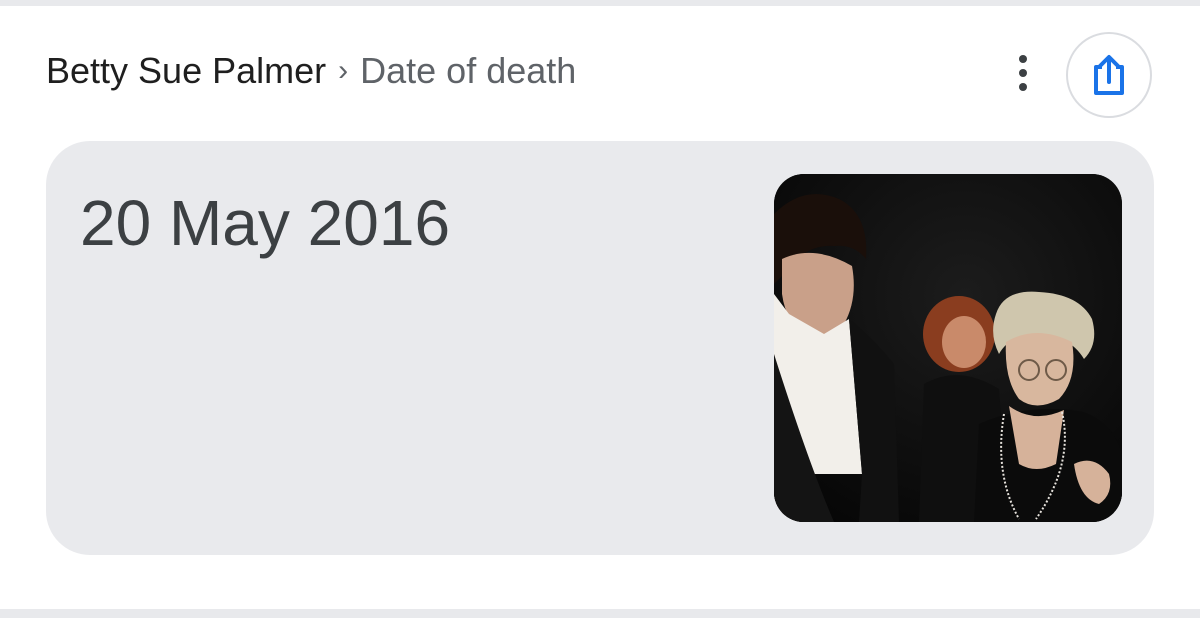 This screenshot has height=618, width=1200. I want to click on more-vert-icon, so click(1023, 73).